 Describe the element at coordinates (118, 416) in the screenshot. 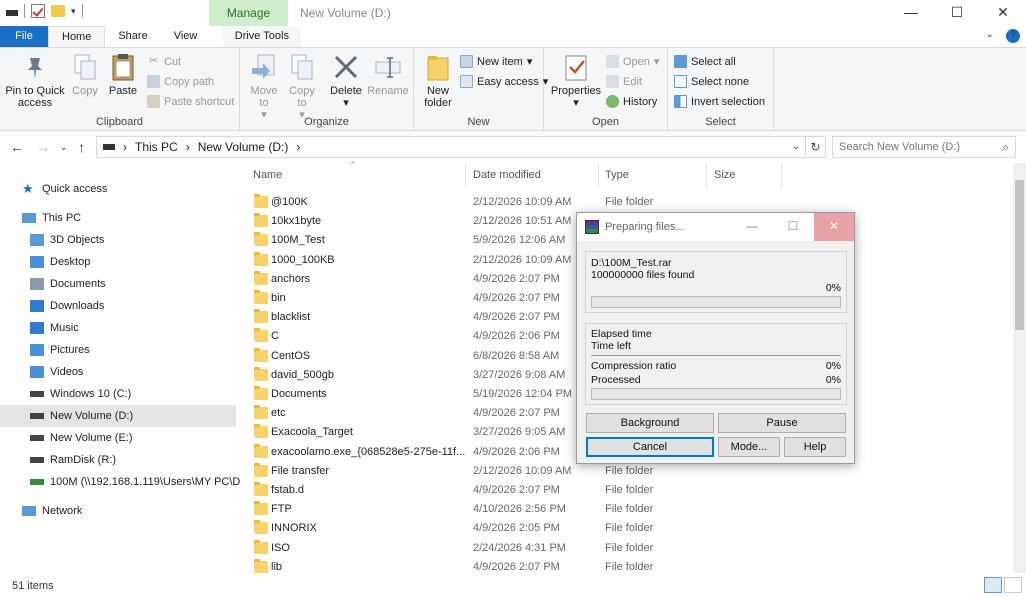

I see `nav-item: New Volume (D:)` at that location.